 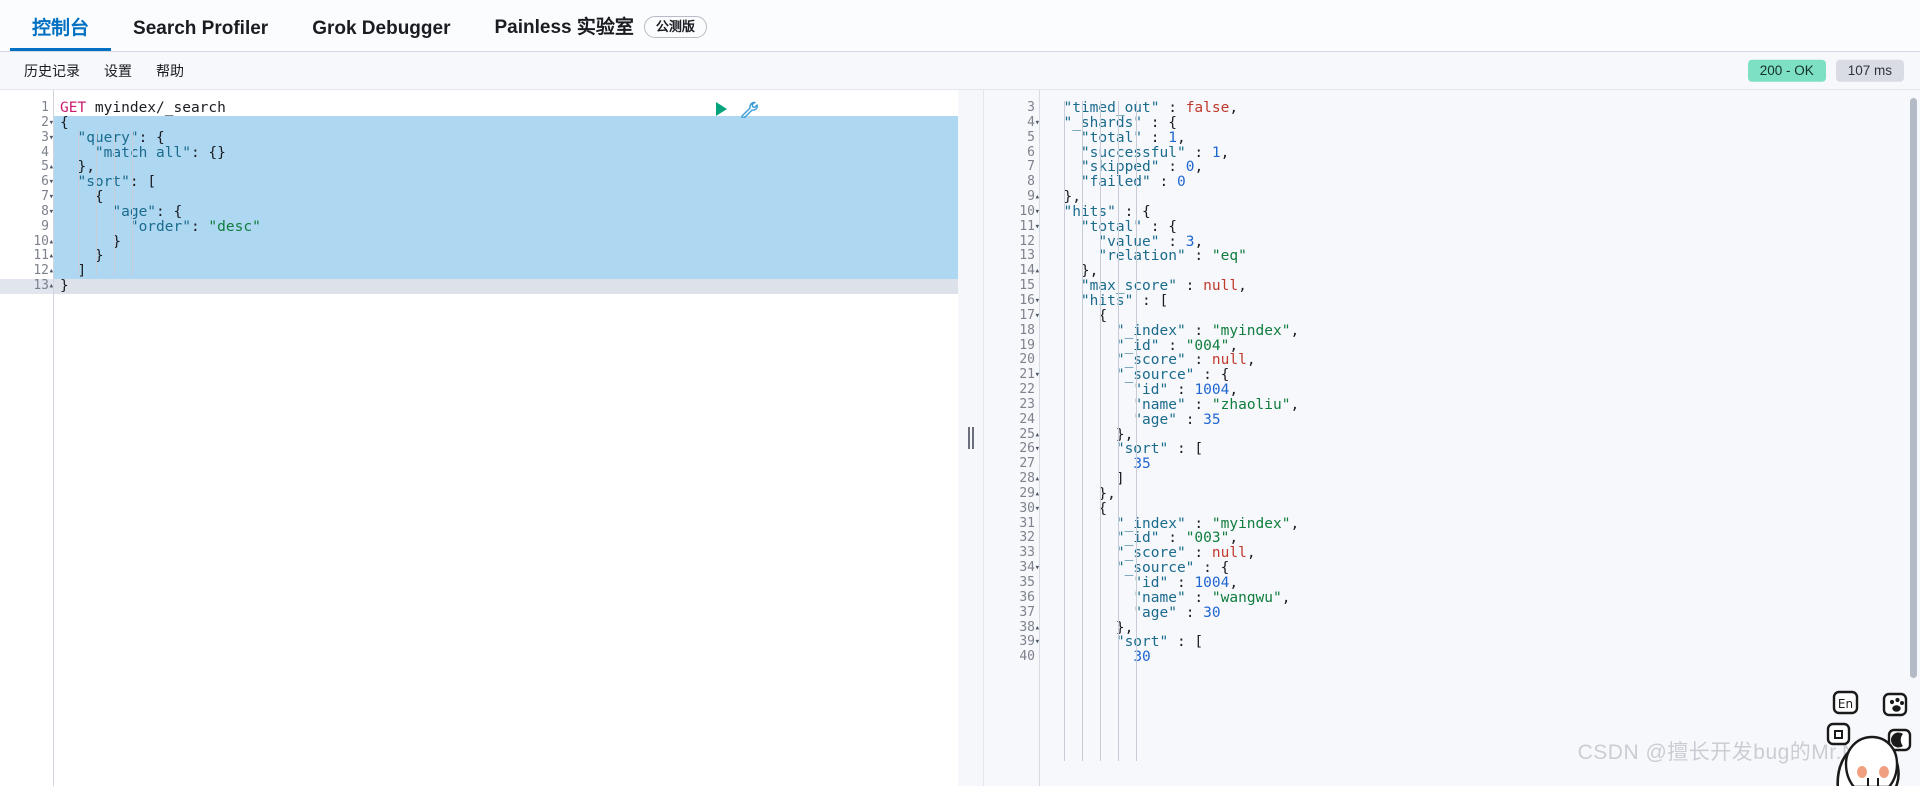 What do you see at coordinates (200, 35) in the screenshot?
I see `primary-tab-2: Search Profiler` at bounding box center [200, 35].